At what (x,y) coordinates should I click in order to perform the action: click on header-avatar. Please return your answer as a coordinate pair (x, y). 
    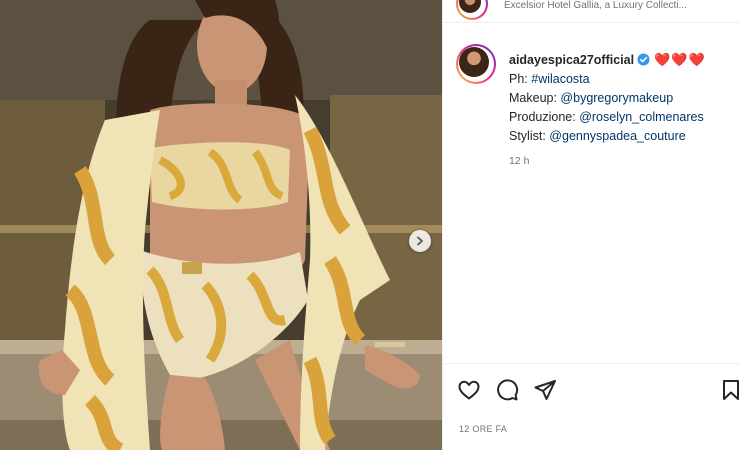
    Looking at the image, I should click on (472, 10).